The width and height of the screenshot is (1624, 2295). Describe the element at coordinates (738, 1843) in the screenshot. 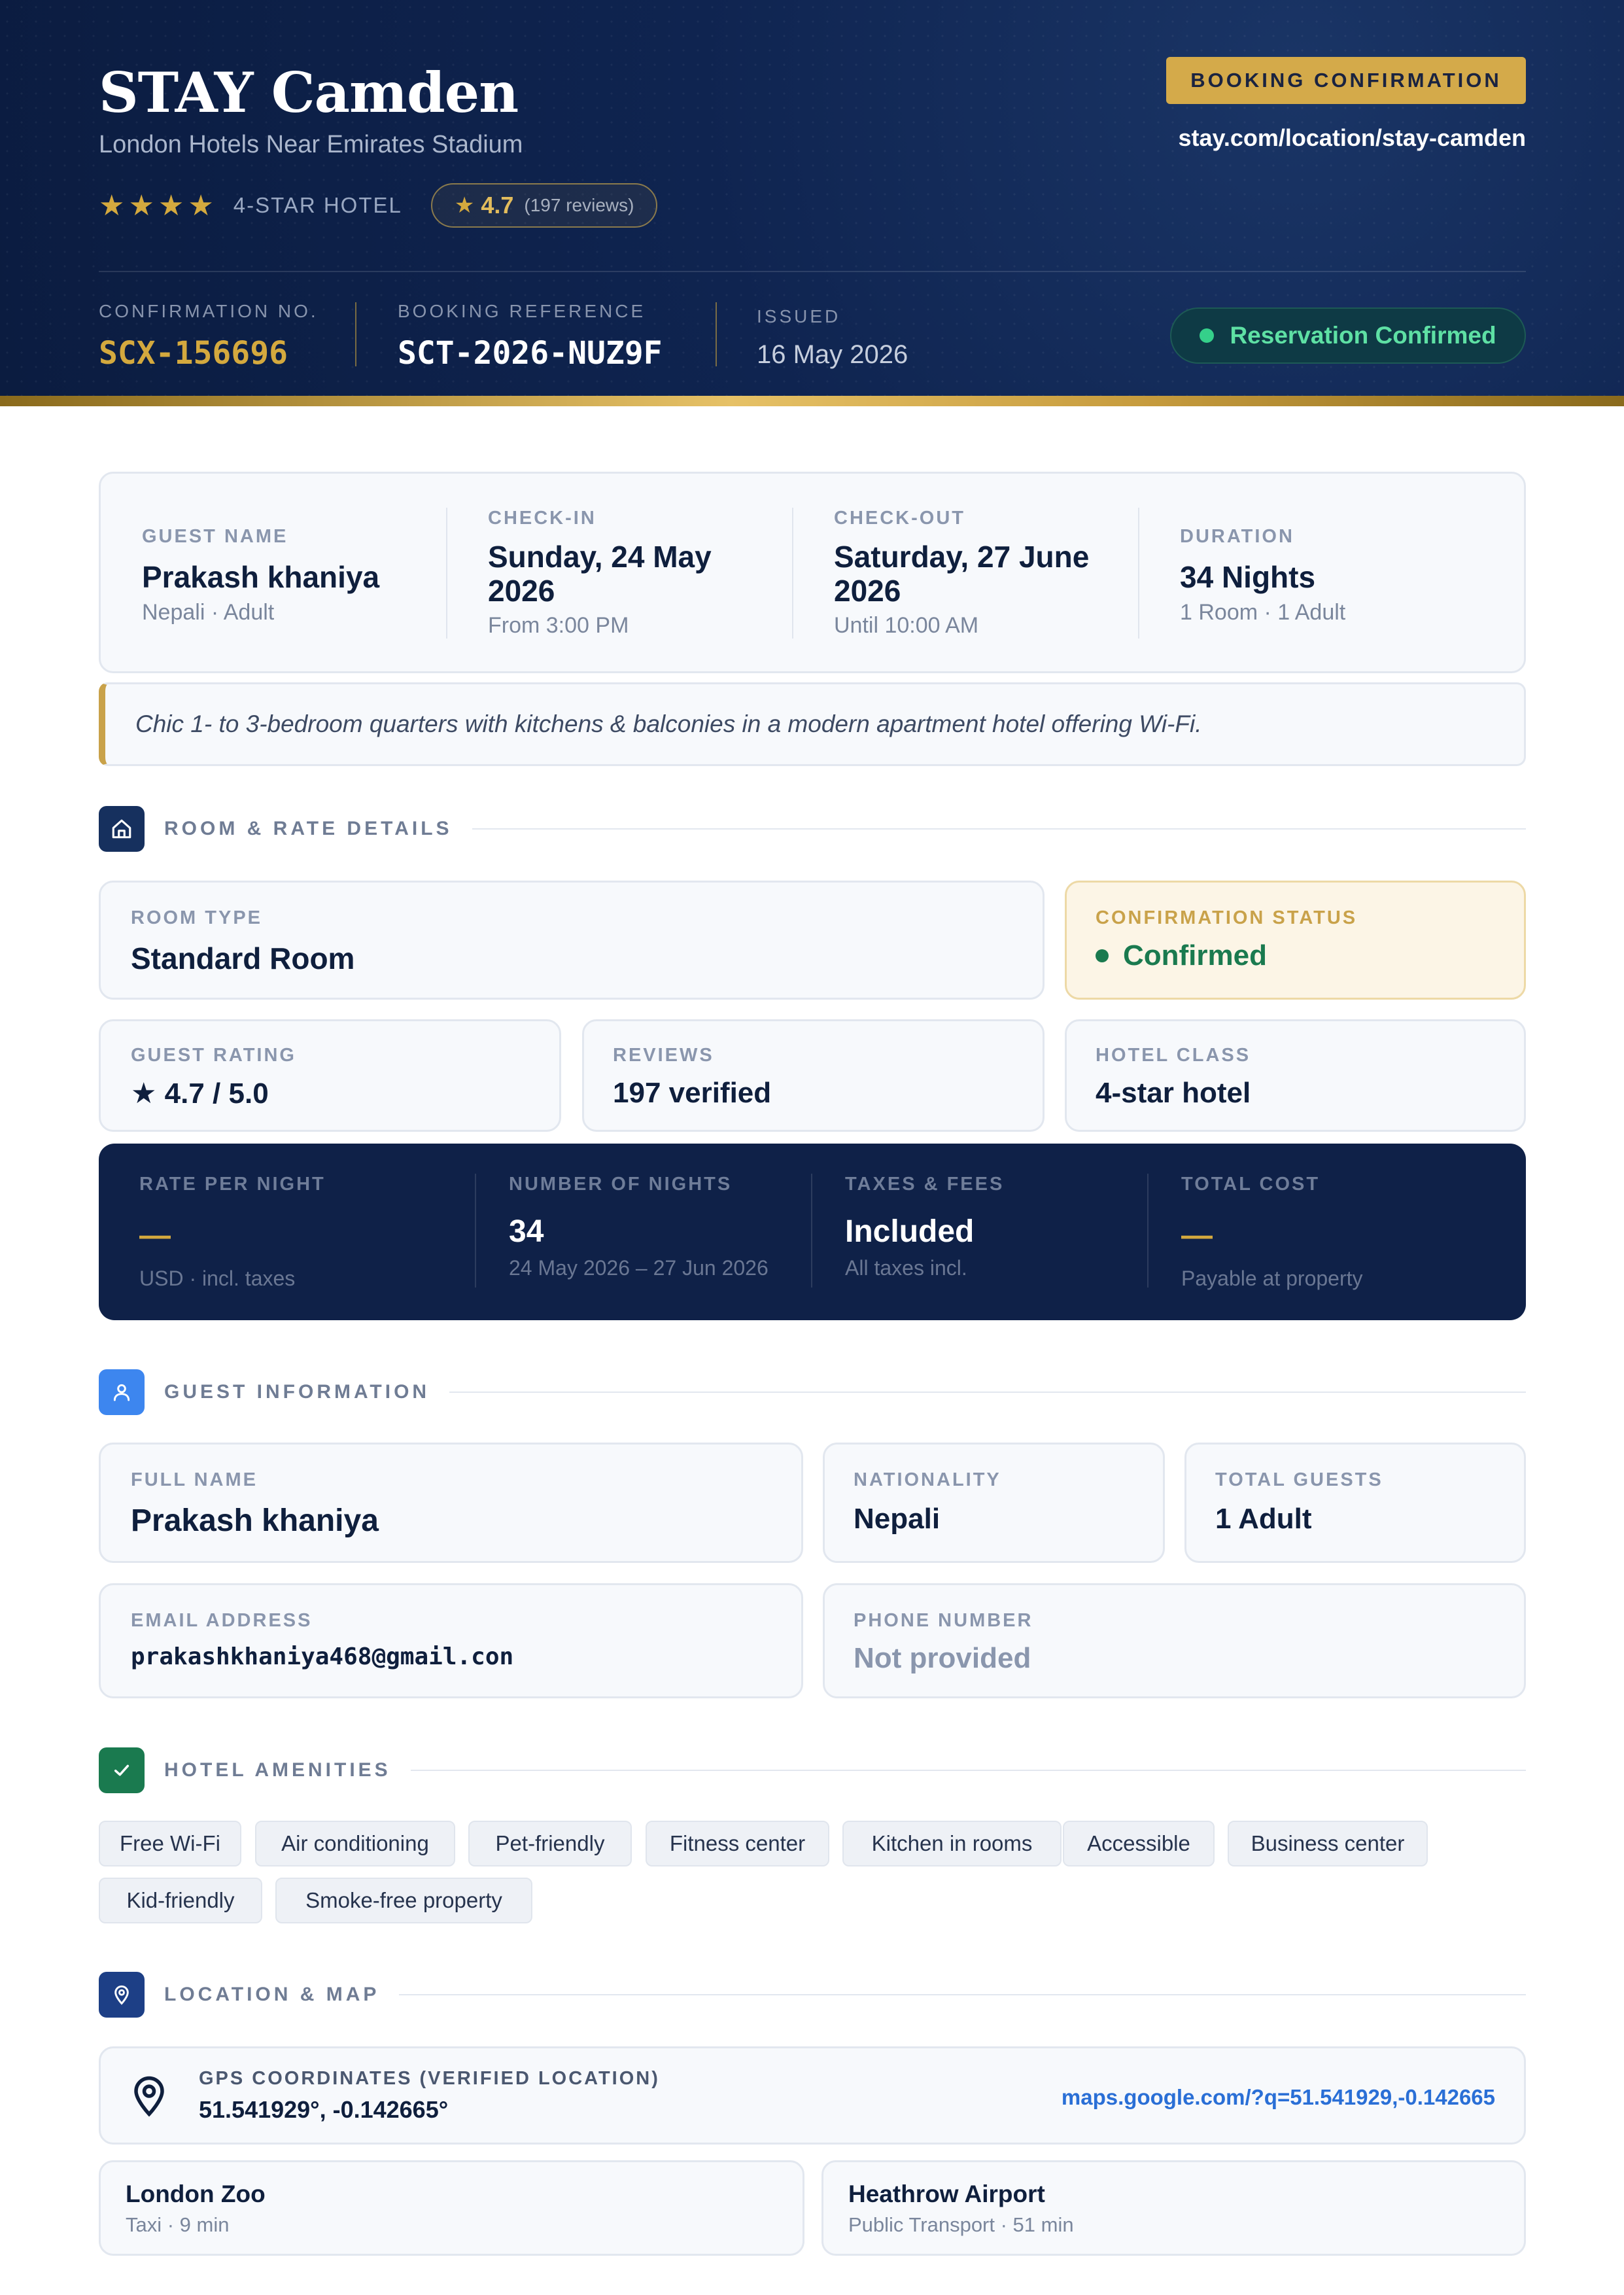

I see `amenity-chip: Fitness center` at that location.